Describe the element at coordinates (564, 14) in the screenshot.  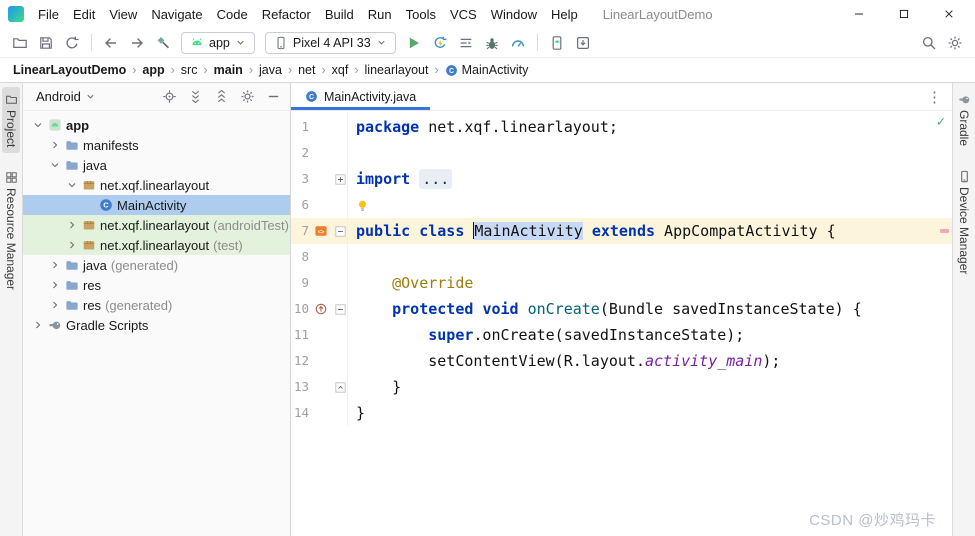
I see `menu-help: Help` at that location.